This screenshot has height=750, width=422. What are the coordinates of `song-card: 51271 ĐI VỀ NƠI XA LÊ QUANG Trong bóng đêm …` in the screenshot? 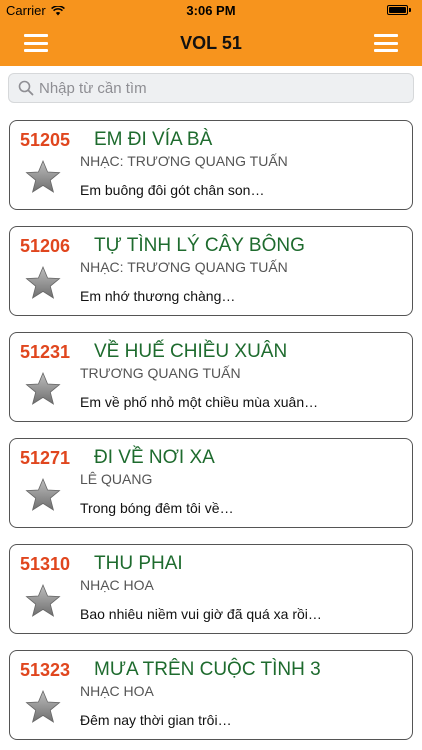 It's located at (211, 483).